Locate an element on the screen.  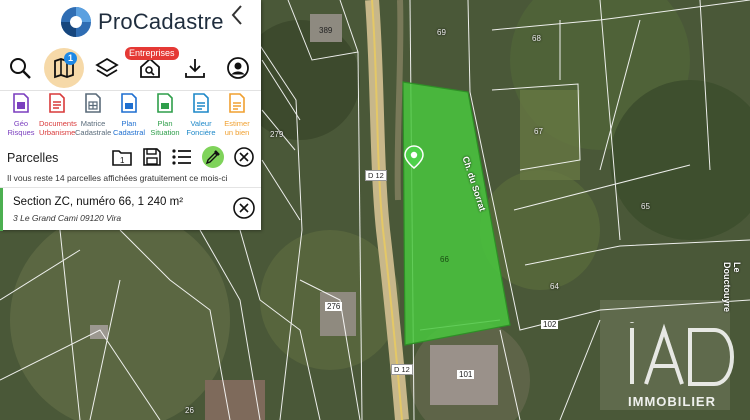
account-button is located at coordinates (238, 68).